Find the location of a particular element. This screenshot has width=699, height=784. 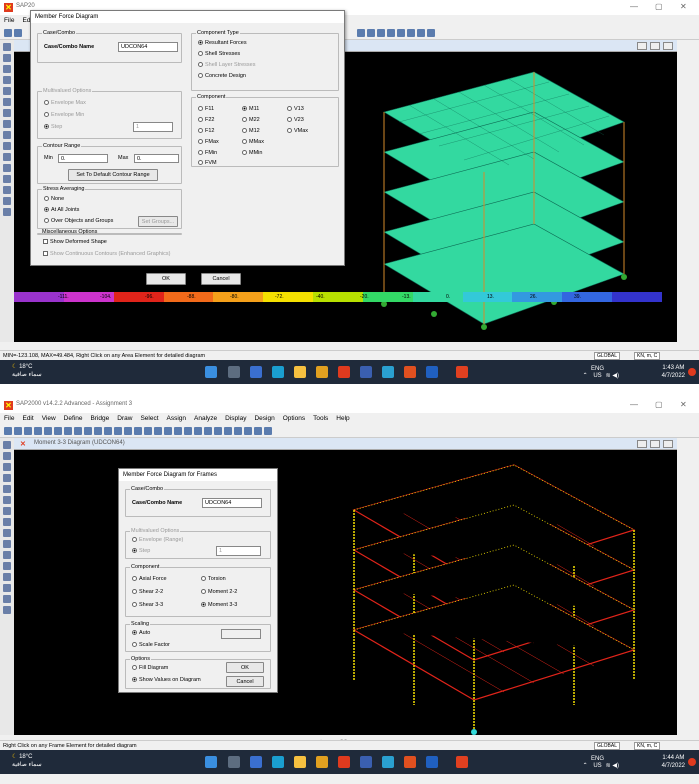

photos-icon is located at coordinates (410, 372).